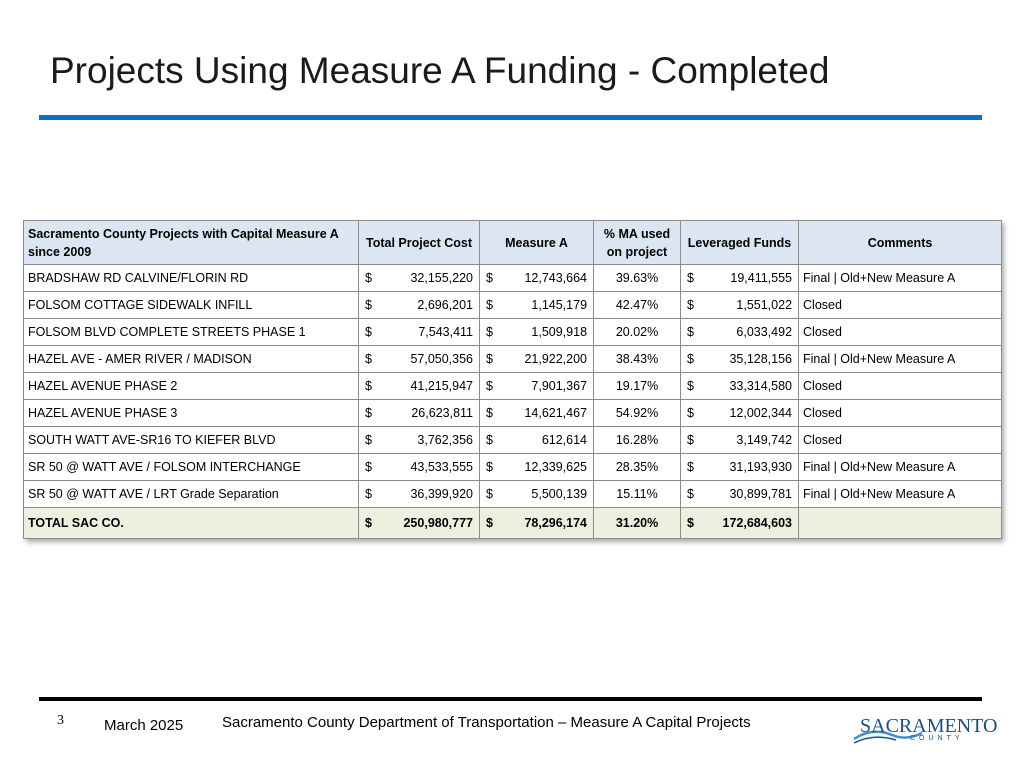 The width and height of the screenshot is (1024, 768). I want to click on header-comments: Comments, so click(900, 242).